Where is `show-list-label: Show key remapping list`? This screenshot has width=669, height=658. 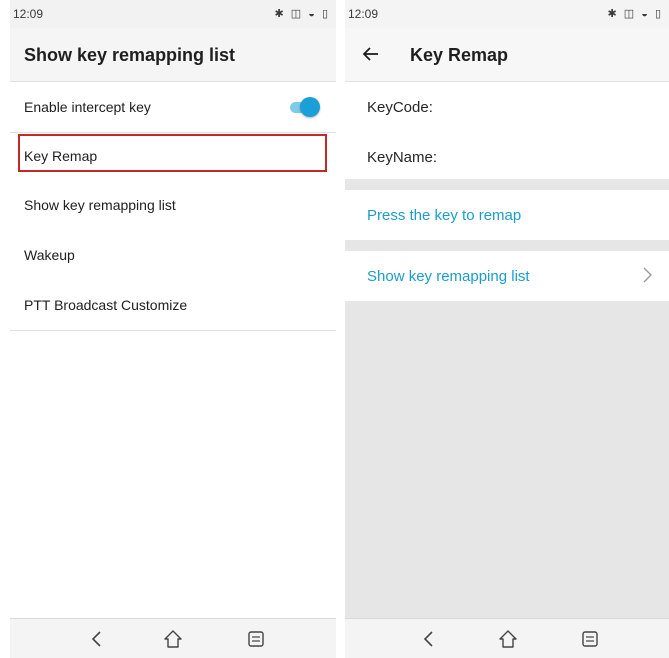 show-list-label: Show key remapping list is located at coordinates (448, 276).